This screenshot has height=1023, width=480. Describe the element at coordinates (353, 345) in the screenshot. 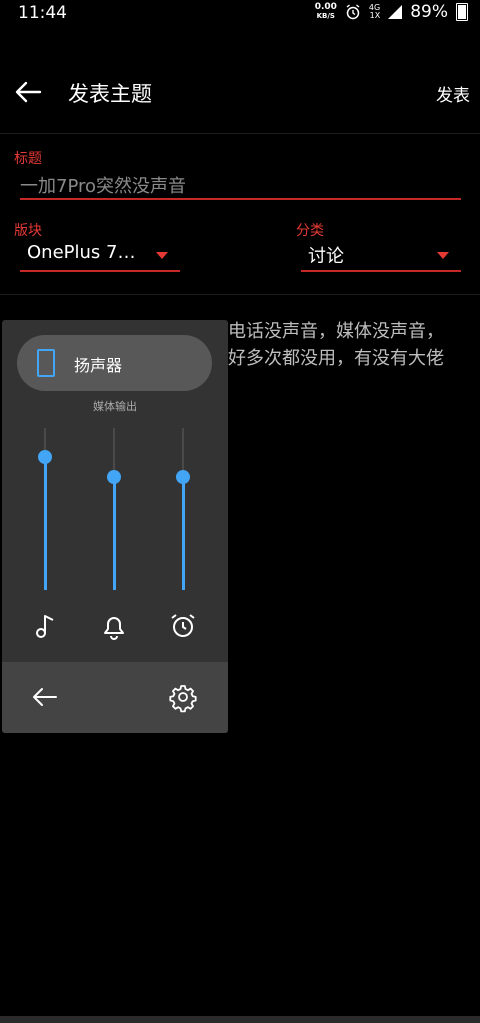

I see `post-body: 电话没声音，媒体没声音， 好多次都没用，有没有大佬` at that location.